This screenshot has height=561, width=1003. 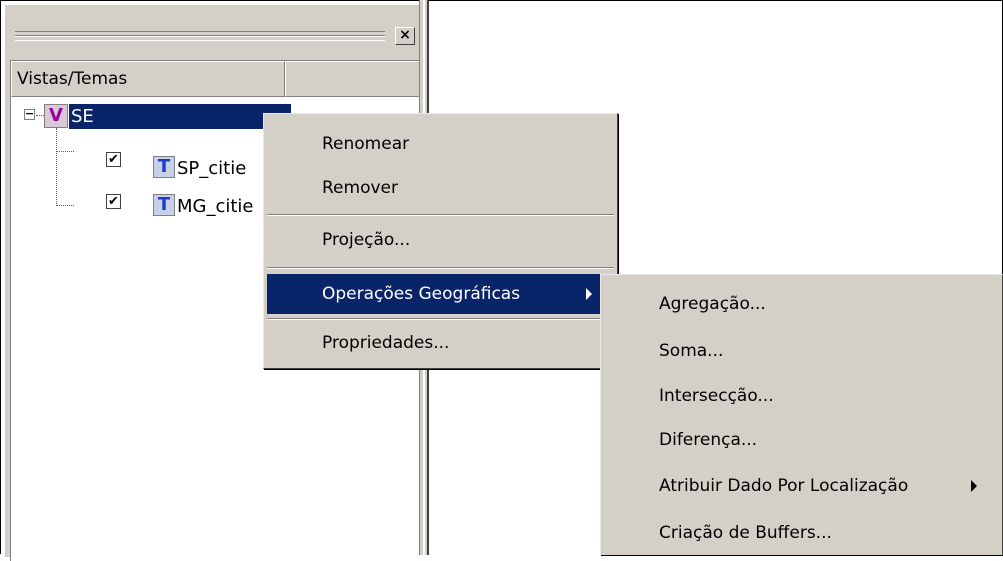 I want to click on menu-item-label: Operações Geográficas, so click(x=421, y=294).